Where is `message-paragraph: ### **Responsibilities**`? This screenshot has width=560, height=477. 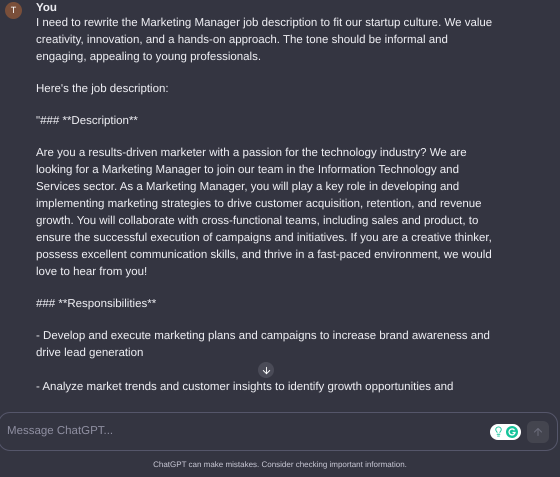
message-paragraph: ### **Responsibilities** is located at coordinates (97, 304).